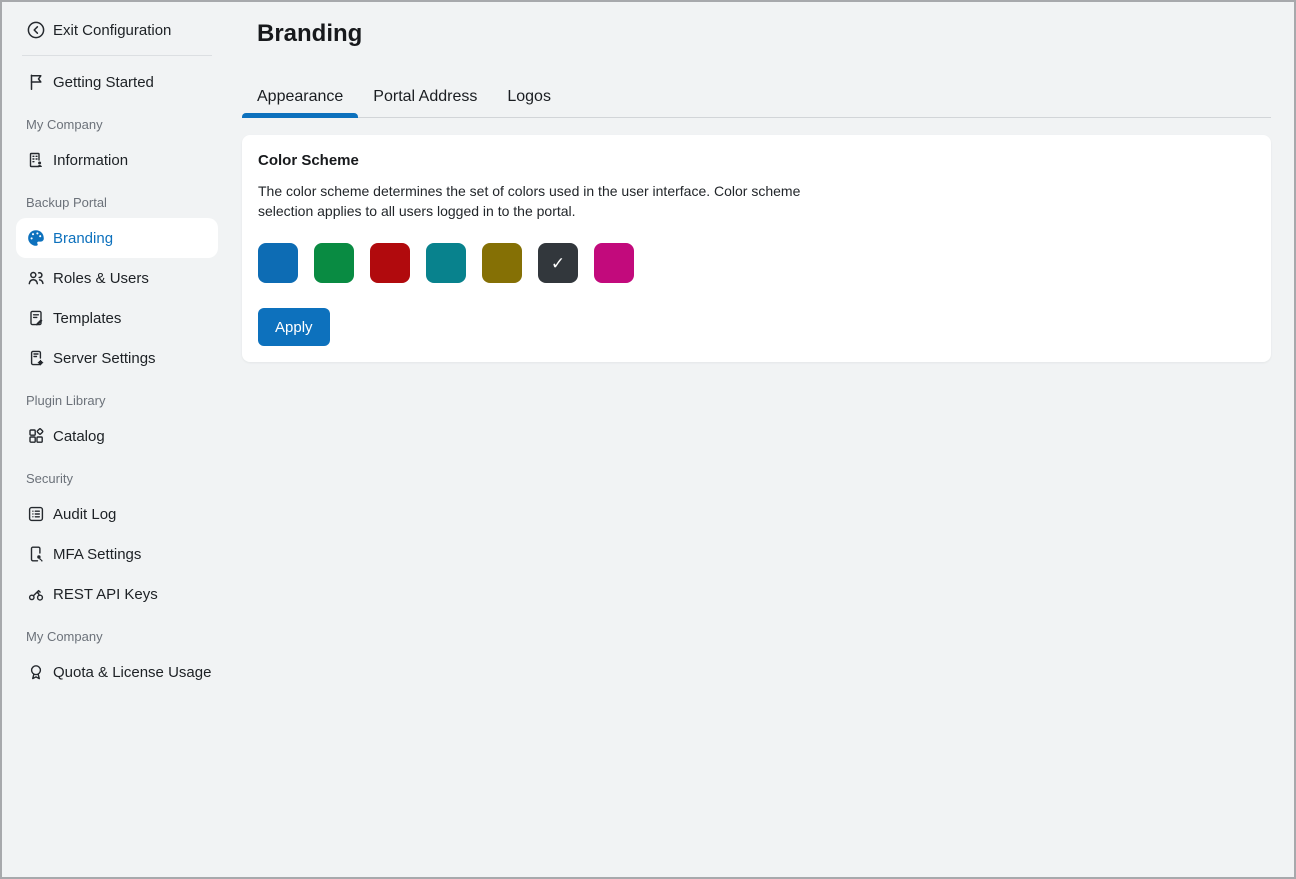 The width and height of the screenshot is (1296, 879). What do you see at coordinates (36, 82) in the screenshot?
I see `flag-icon` at bounding box center [36, 82].